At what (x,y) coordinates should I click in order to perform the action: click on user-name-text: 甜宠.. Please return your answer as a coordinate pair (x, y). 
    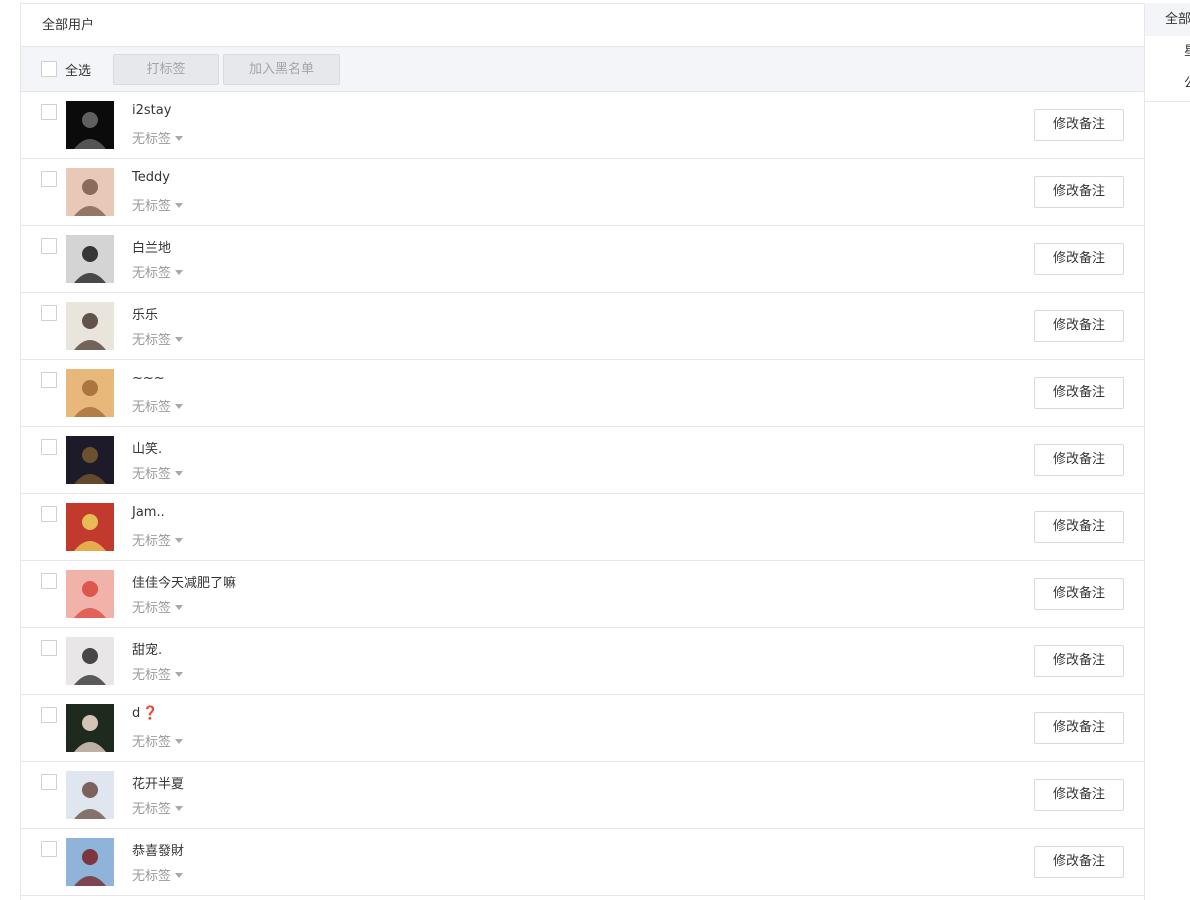
    Looking at the image, I should click on (147, 650).